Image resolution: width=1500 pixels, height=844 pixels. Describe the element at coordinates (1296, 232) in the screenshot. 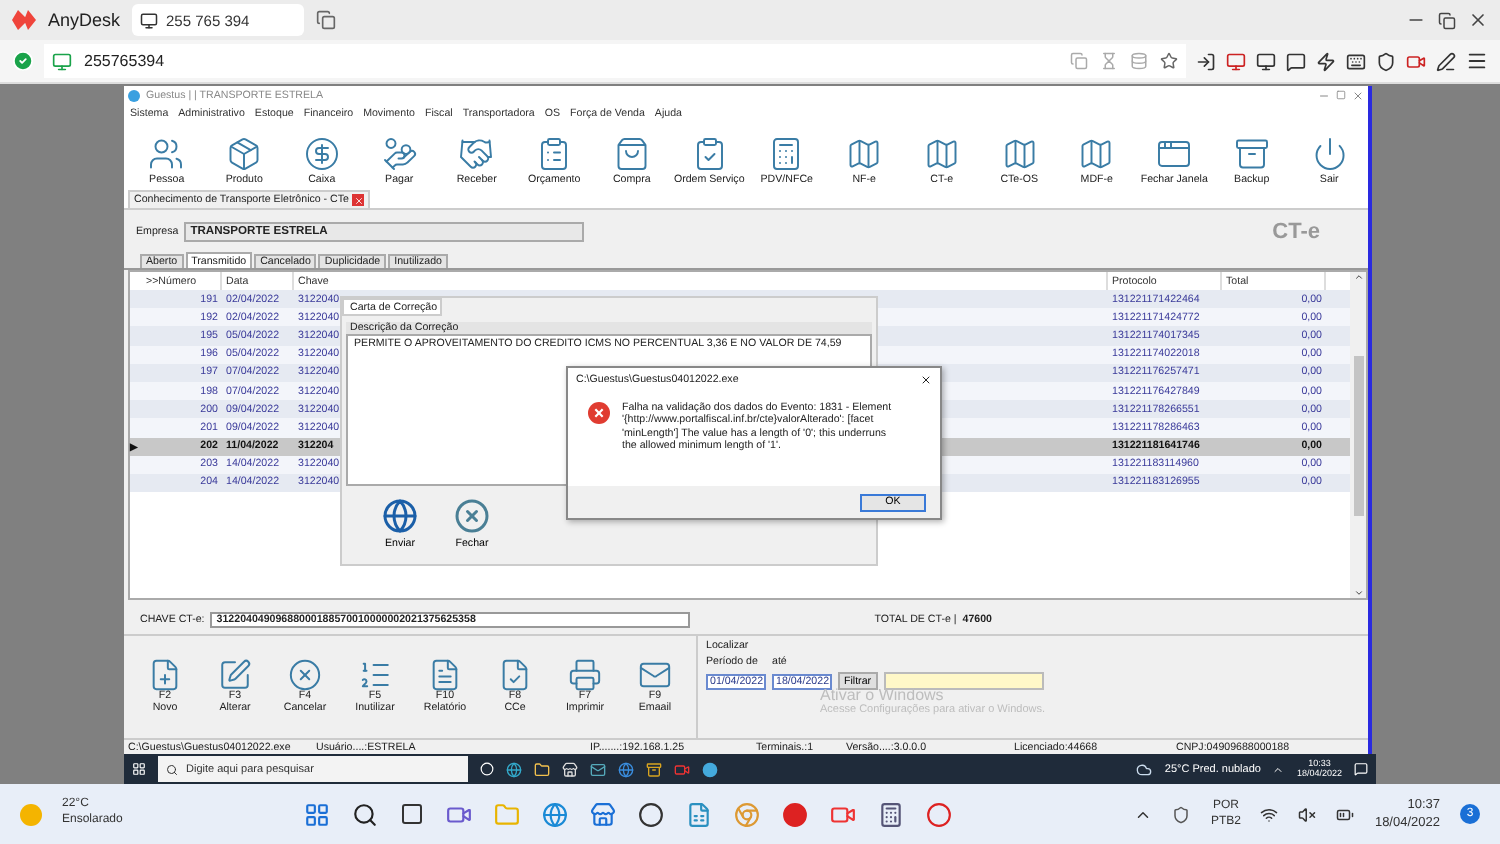

I see `module-title: CT-e` at that location.